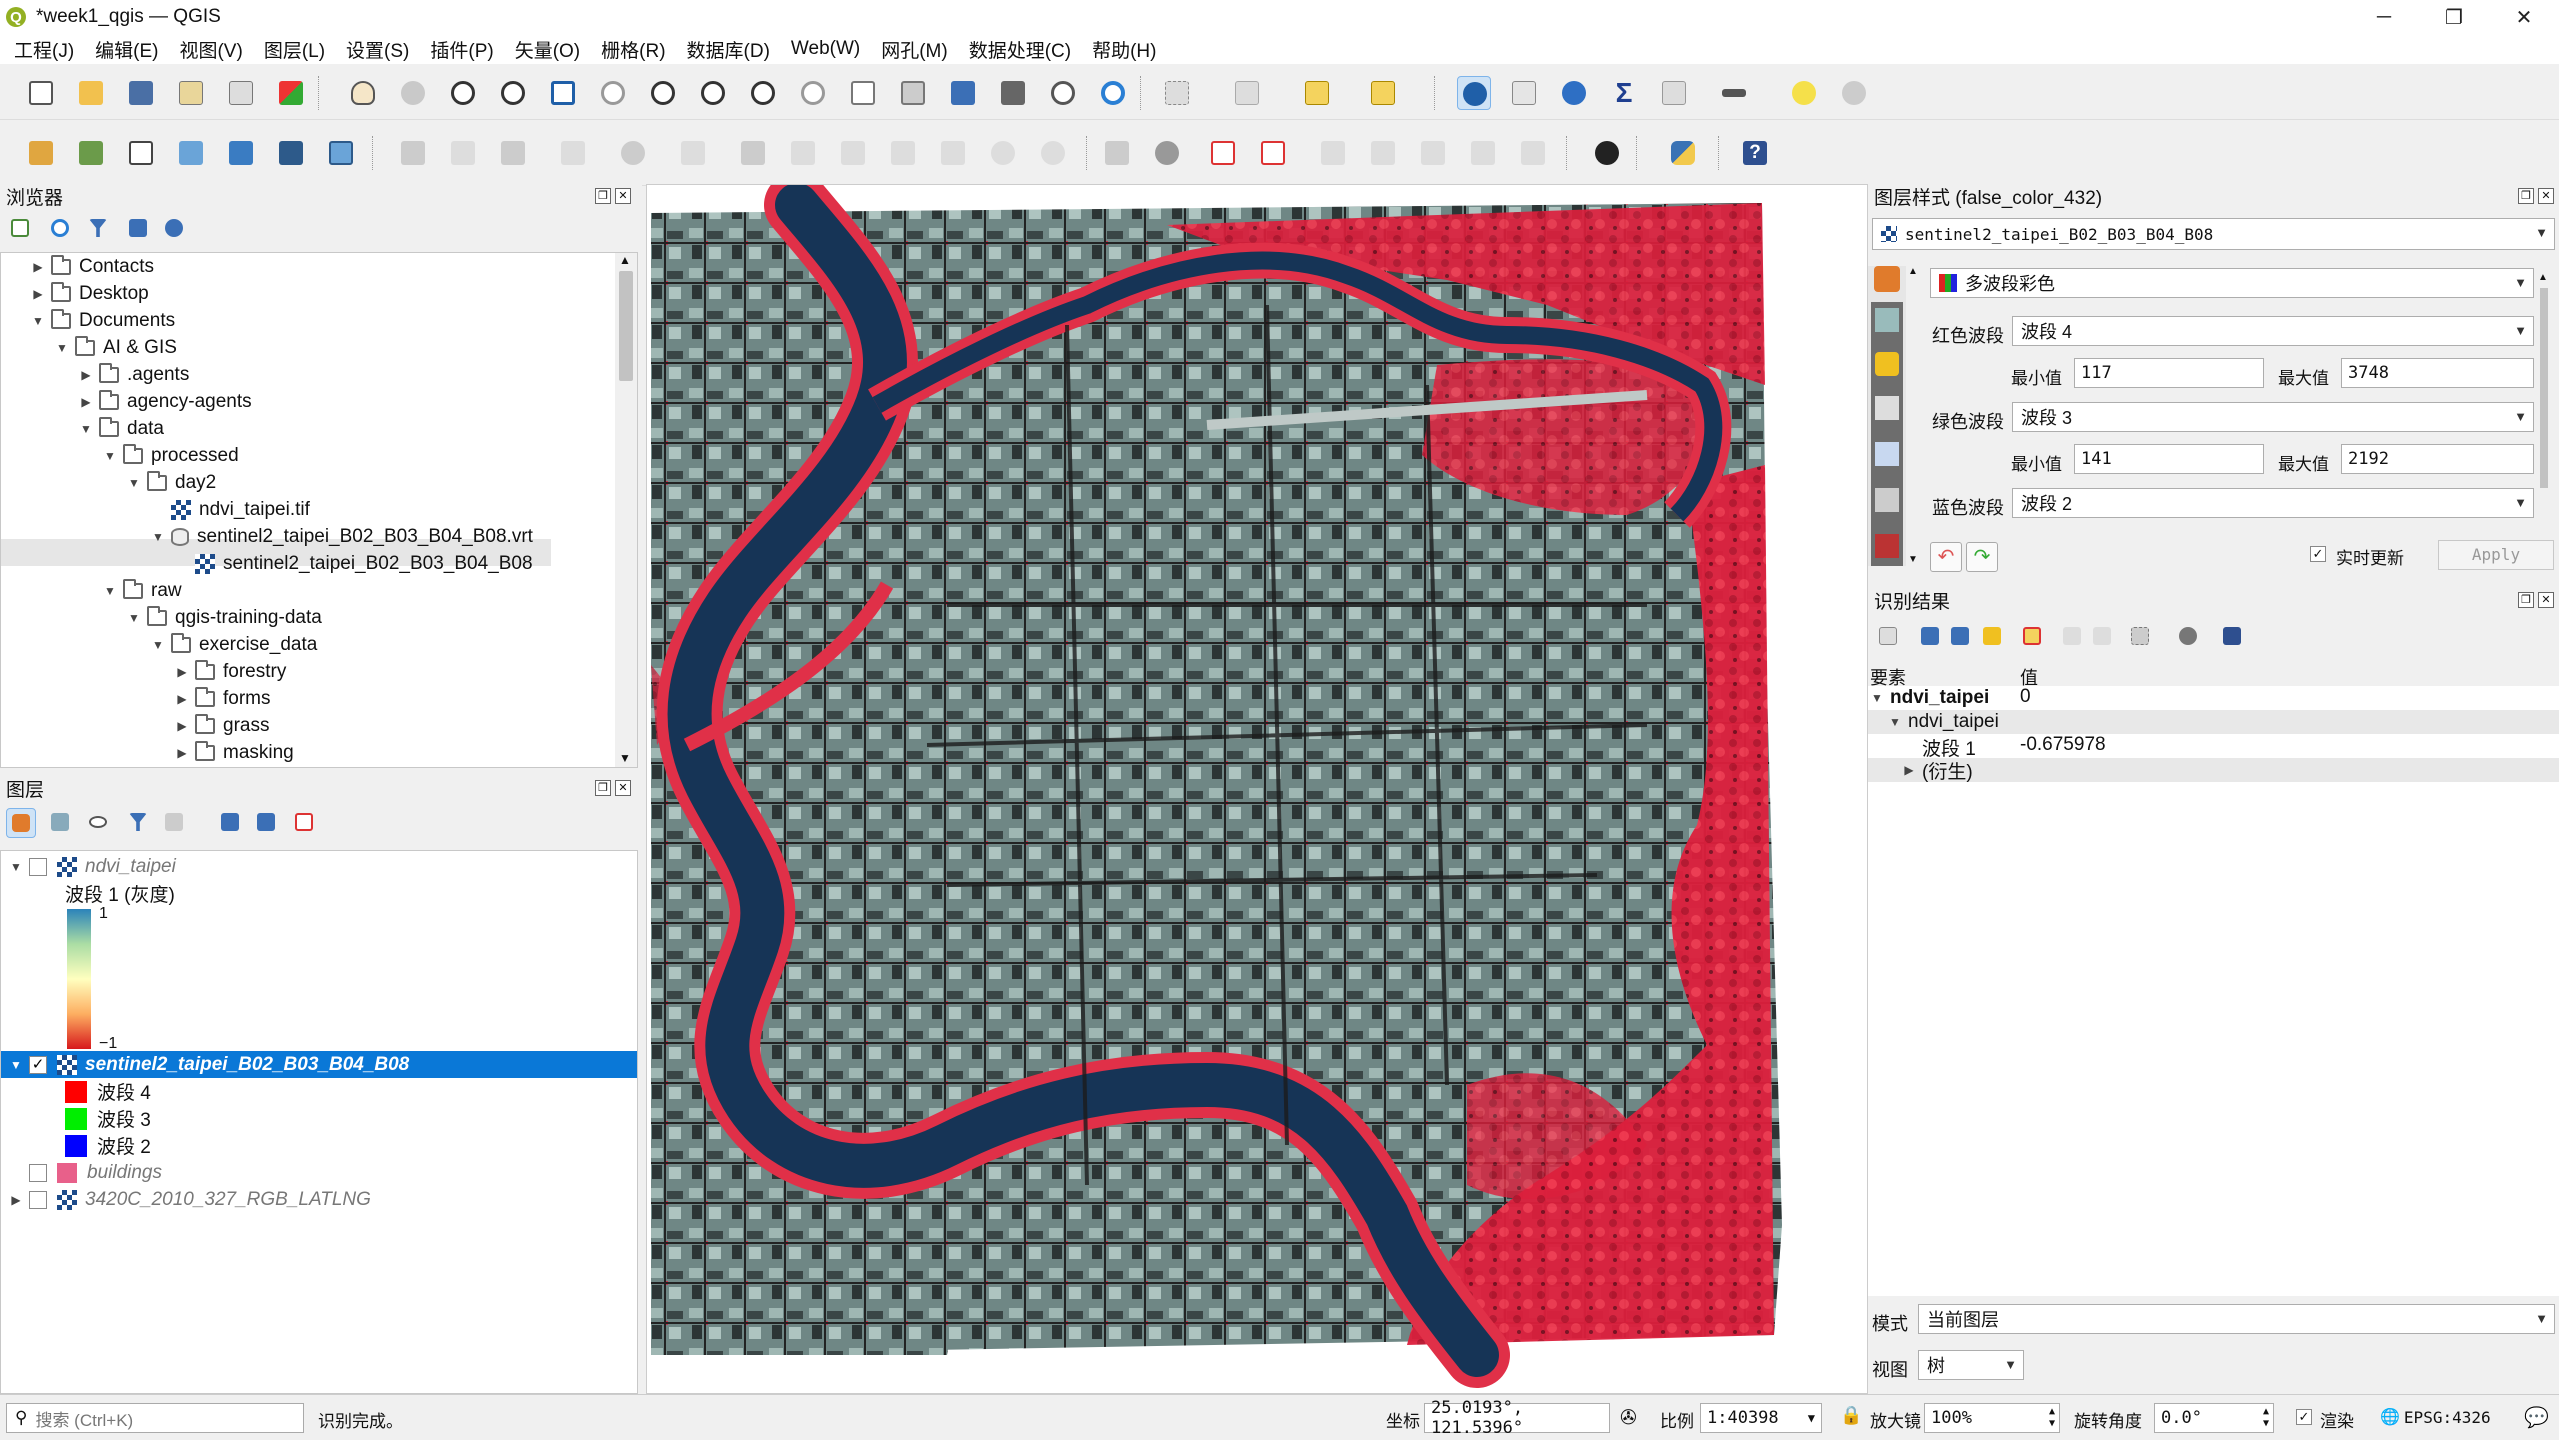 The width and height of the screenshot is (2559, 1440). What do you see at coordinates (2273, 417) in the screenshot?
I see `green-band-select: 波段 3 ▼` at bounding box center [2273, 417].